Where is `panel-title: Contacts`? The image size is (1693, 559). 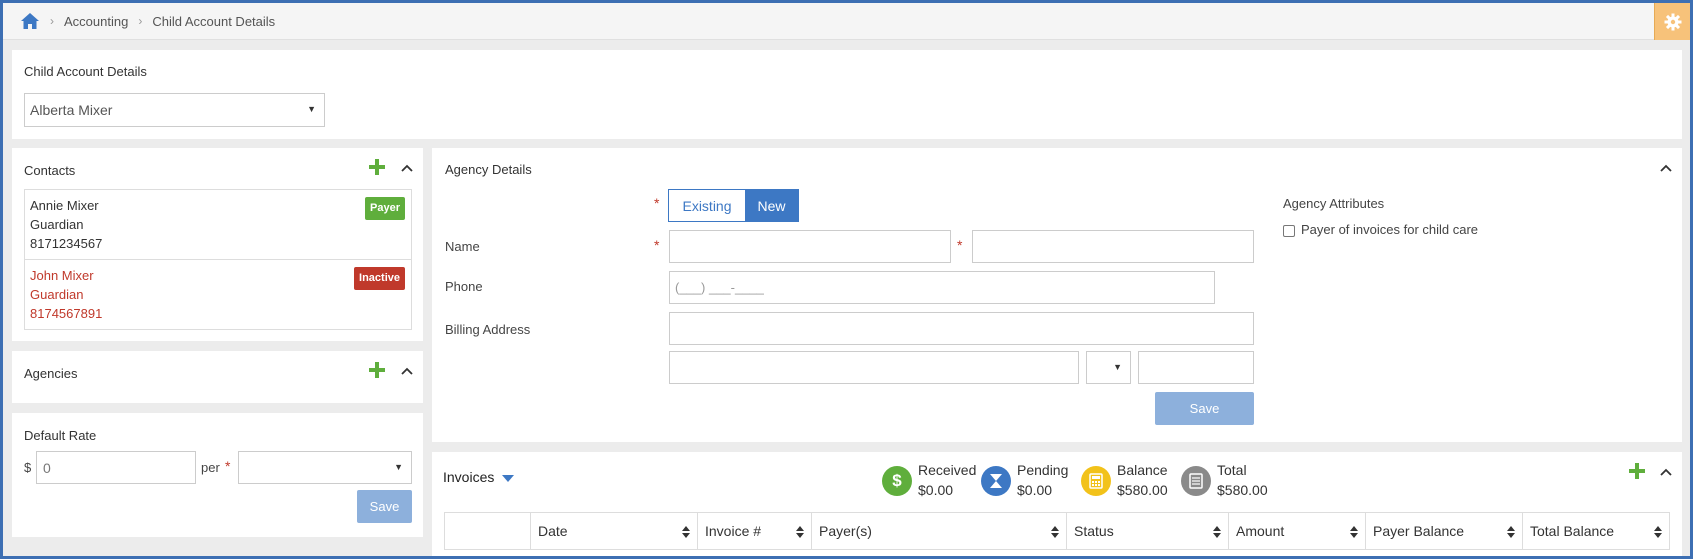 panel-title: Contacts is located at coordinates (50, 170).